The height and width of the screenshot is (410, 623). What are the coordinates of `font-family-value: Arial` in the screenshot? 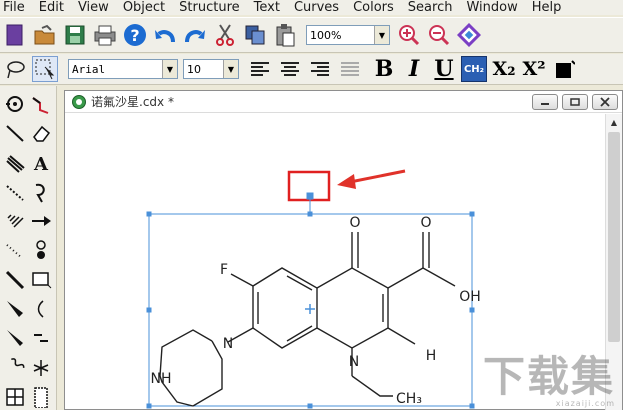 It's located at (89, 69).